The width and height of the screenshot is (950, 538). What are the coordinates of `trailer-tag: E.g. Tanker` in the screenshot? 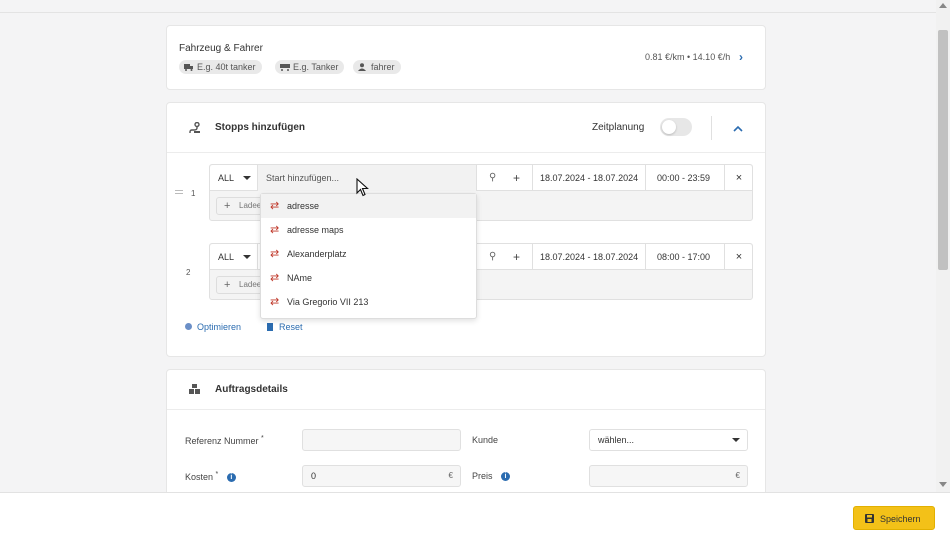 It's located at (310, 67).